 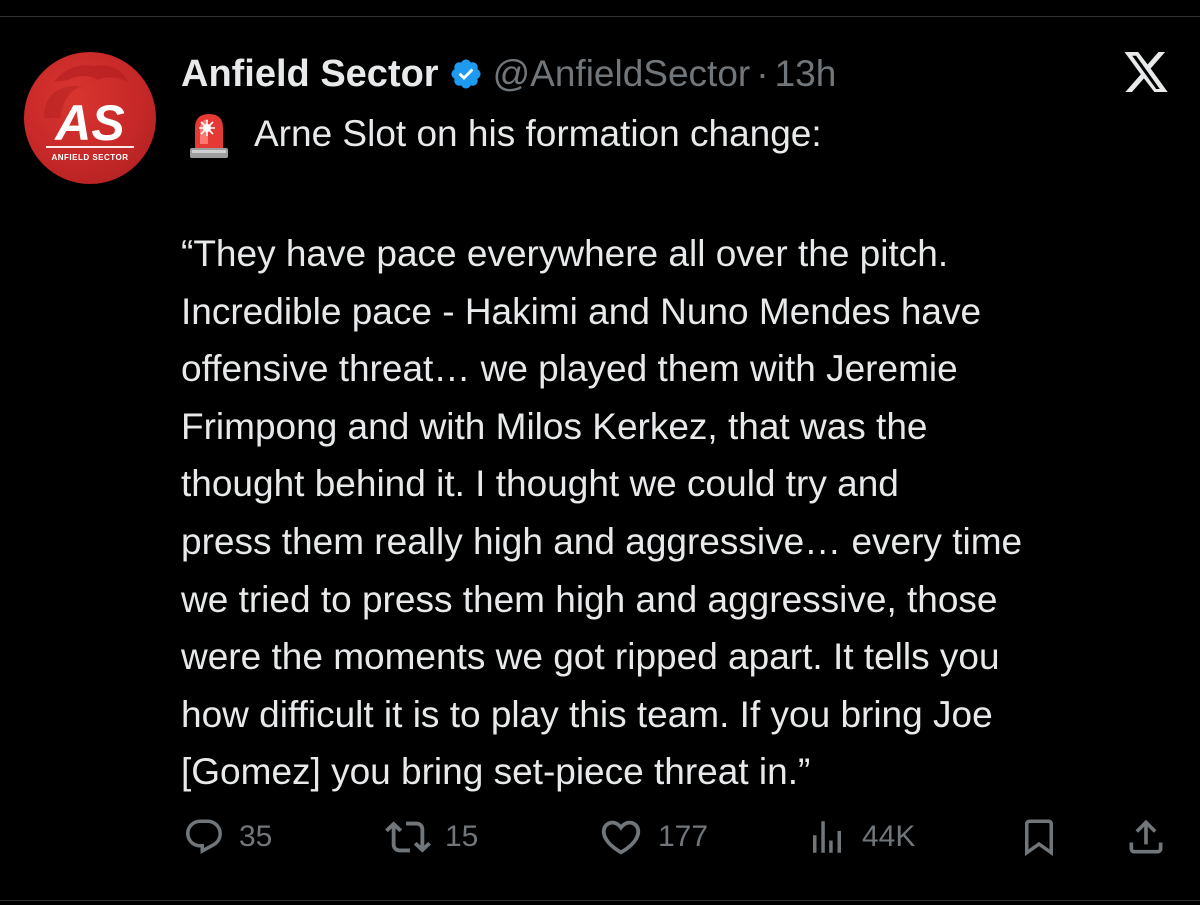 What do you see at coordinates (256, 836) in the screenshot?
I see `reply-count: 35` at bounding box center [256, 836].